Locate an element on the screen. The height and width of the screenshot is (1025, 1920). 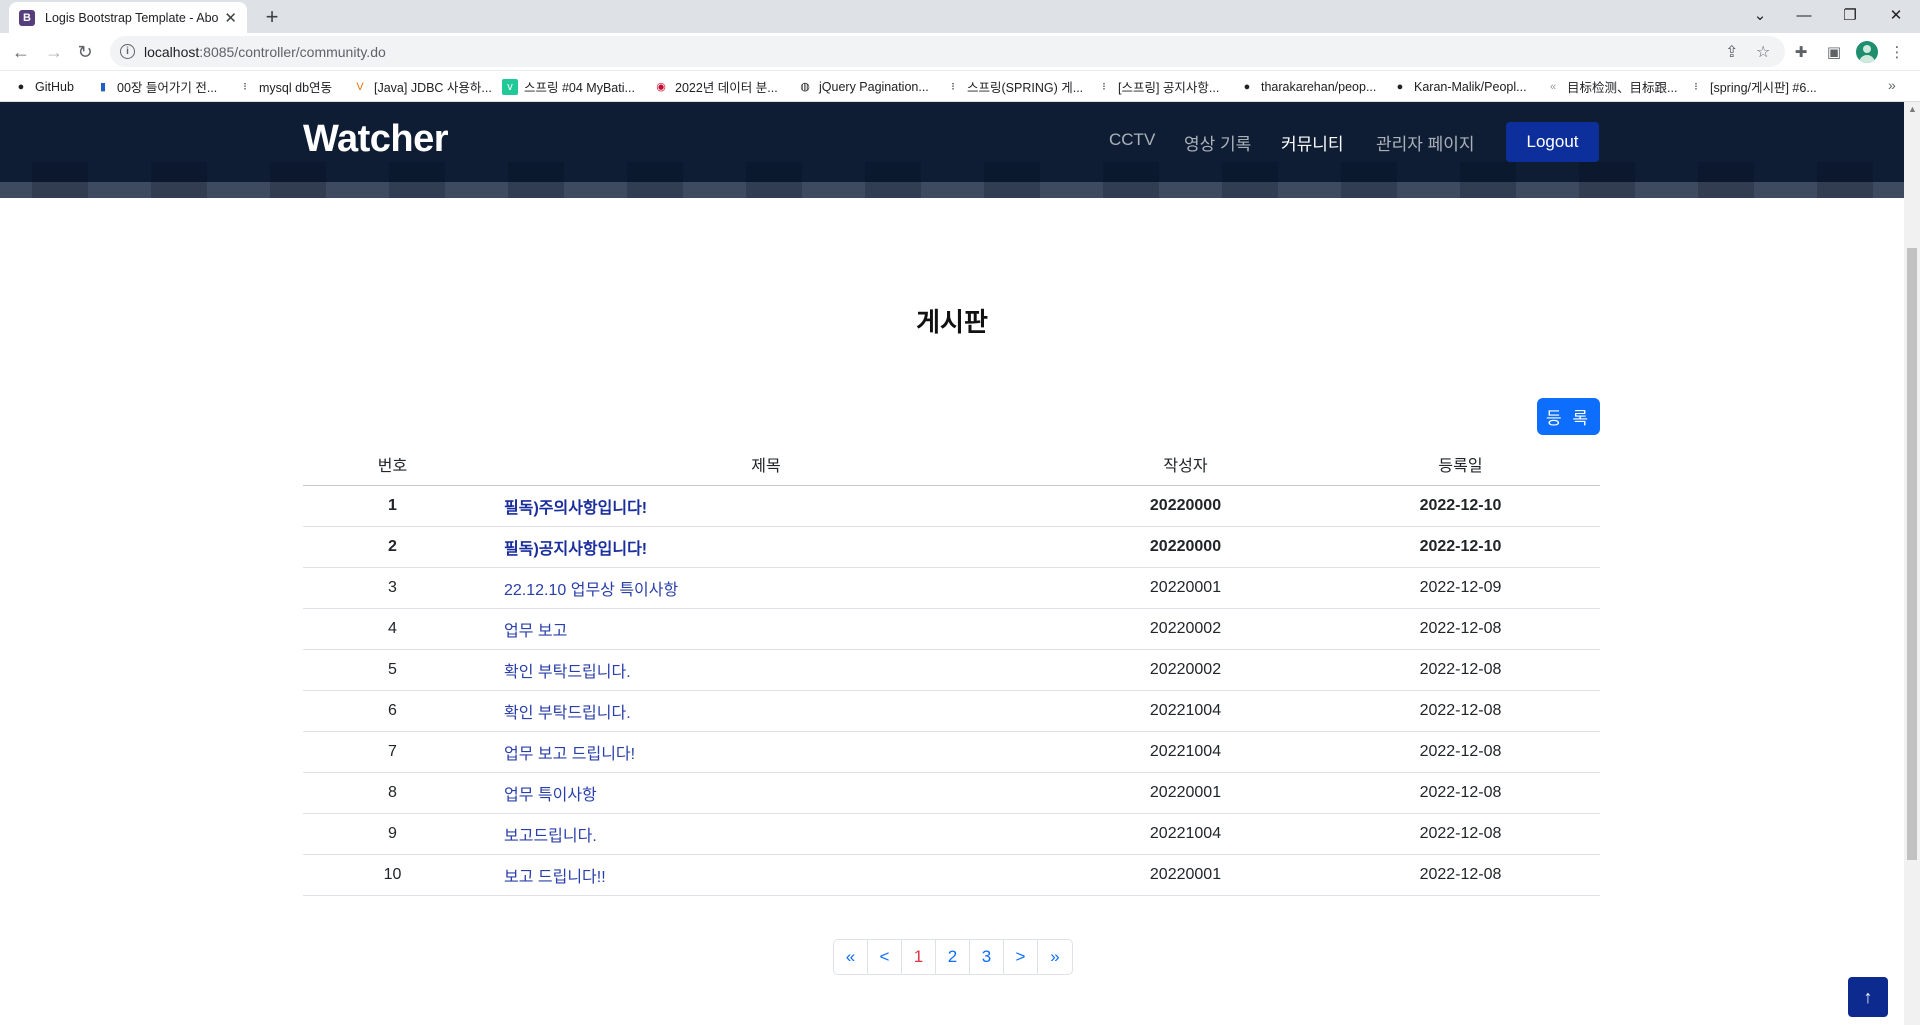
scroll-up-arrow-icon: ▲ is located at coordinates (1912, 109).